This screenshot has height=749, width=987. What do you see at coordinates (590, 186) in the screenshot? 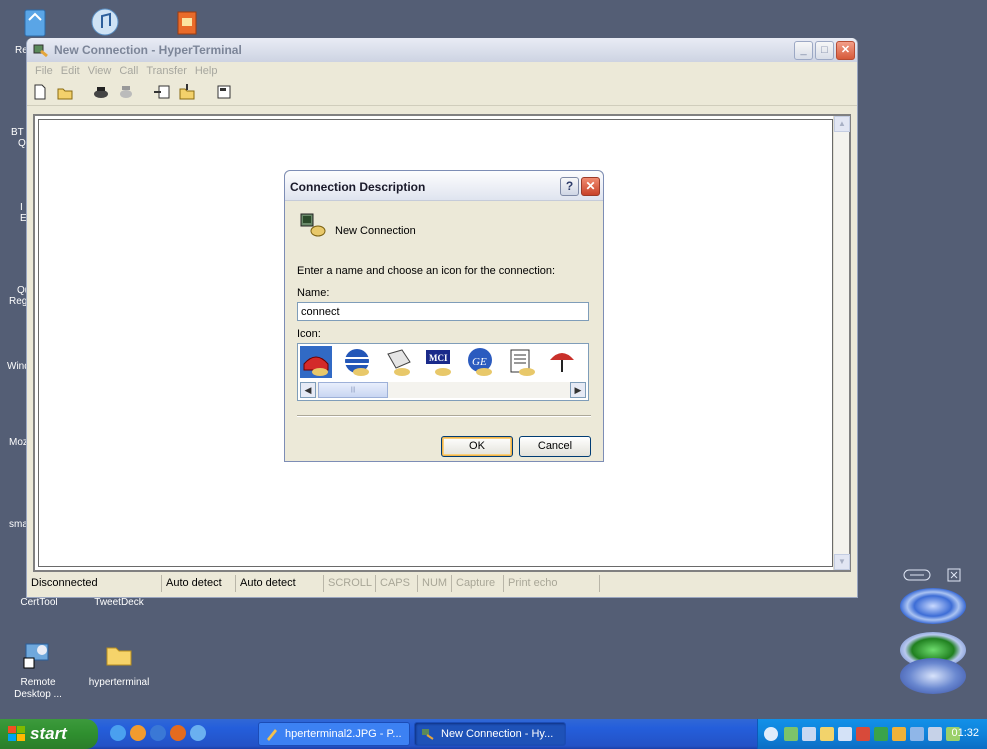
I see `dialog-close-button: ✕` at bounding box center [590, 186].